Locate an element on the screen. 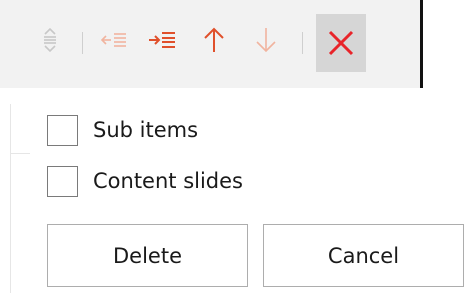 The width and height of the screenshot is (472, 293). editor-area is located at coordinates (446, 44).